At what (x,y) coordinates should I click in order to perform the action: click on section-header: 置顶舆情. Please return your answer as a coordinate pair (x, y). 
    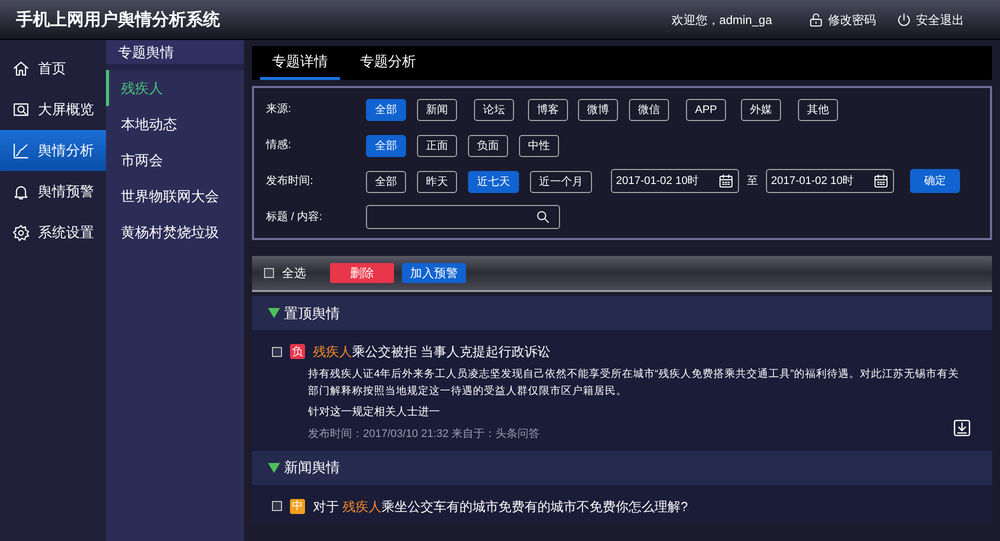
    Looking at the image, I should click on (622, 313).